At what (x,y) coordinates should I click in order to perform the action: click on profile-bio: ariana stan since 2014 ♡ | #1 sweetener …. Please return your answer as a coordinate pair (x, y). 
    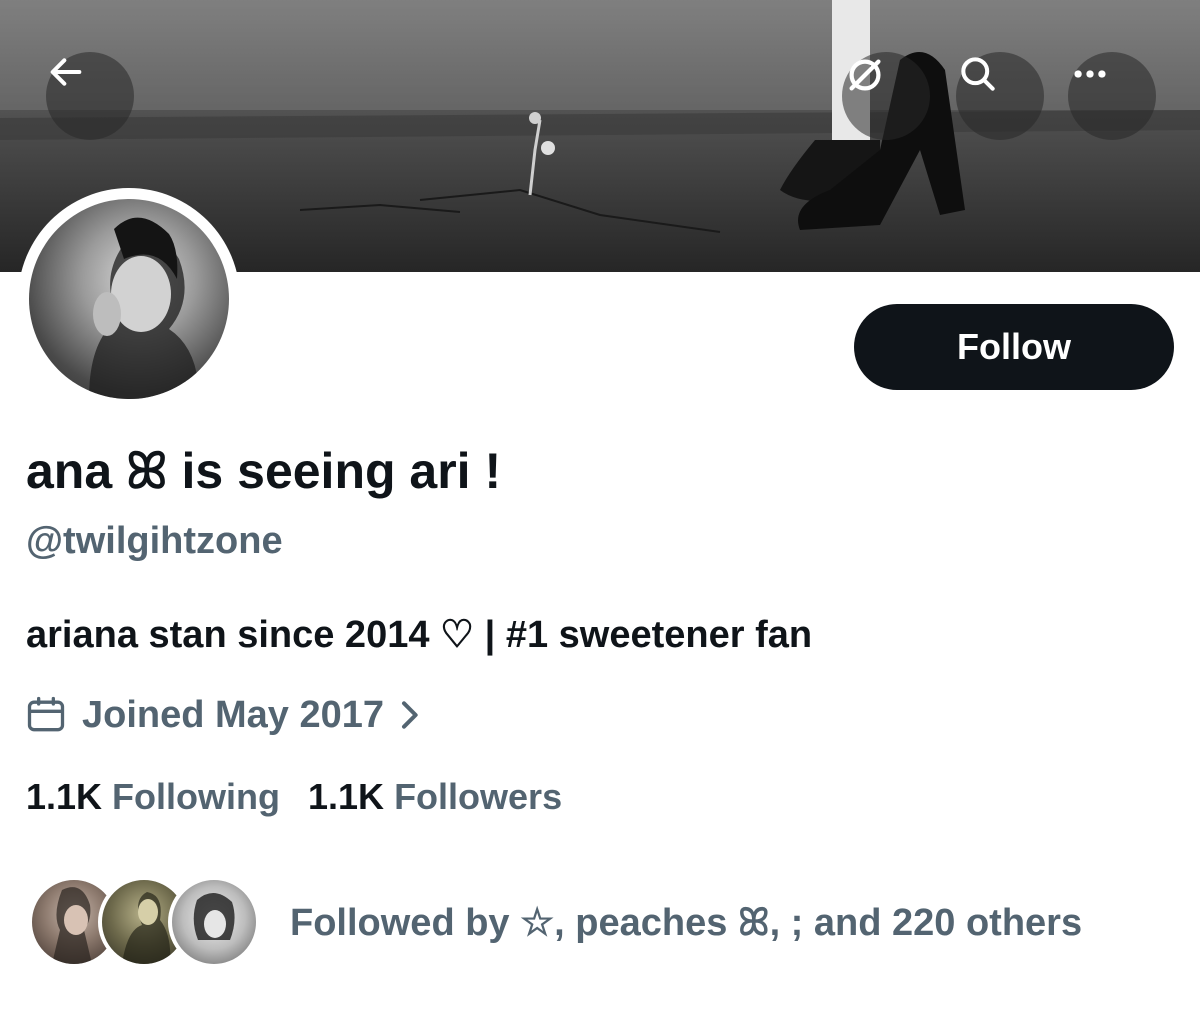
    Looking at the image, I should click on (419, 635).